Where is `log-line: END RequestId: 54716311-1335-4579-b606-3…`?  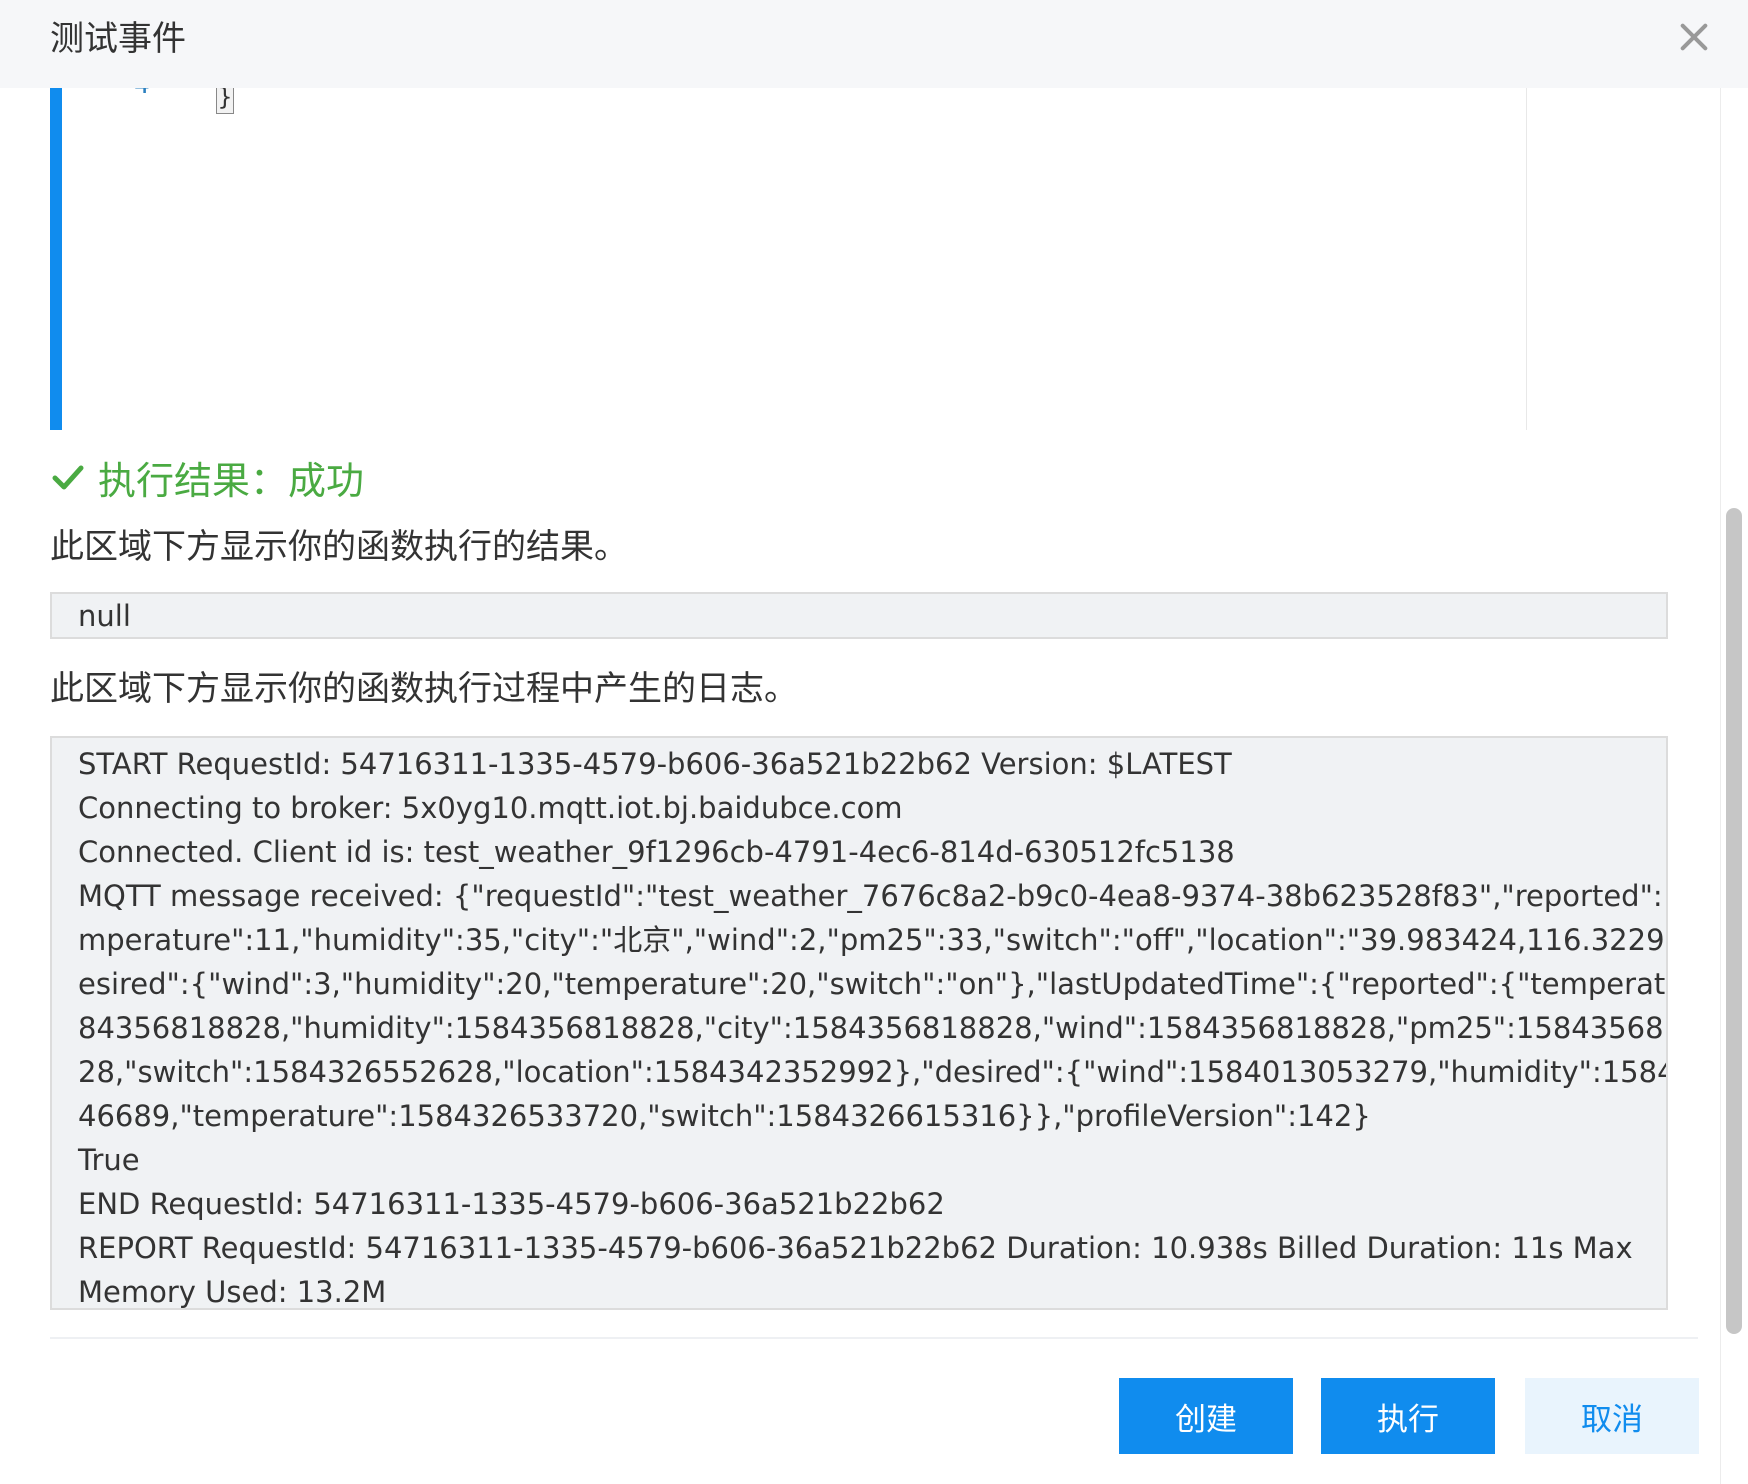
log-line: END RequestId: 54716311-1335-4579-b606-3… is located at coordinates (511, 1204).